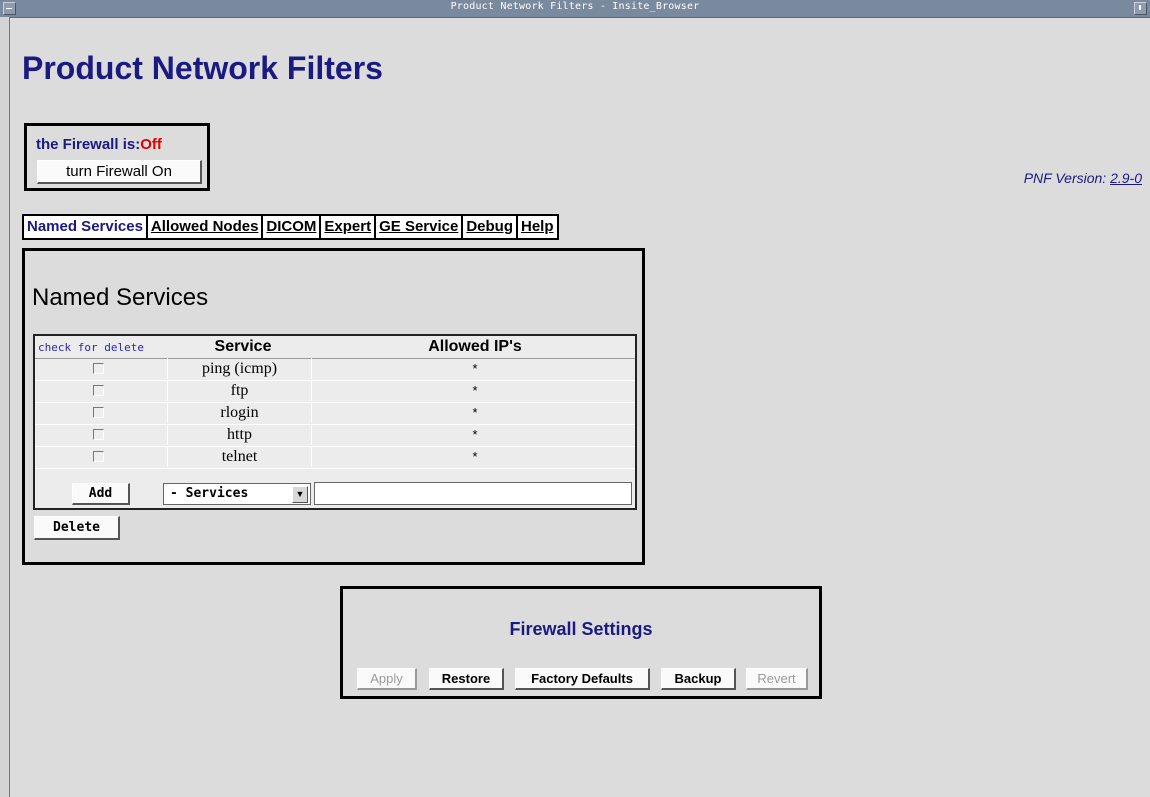  What do you see at coordinates (206, 227) in the screenshot?
I see `tab-allowed-nodes: Allowed Nodes` at bounding box center [206, 227].